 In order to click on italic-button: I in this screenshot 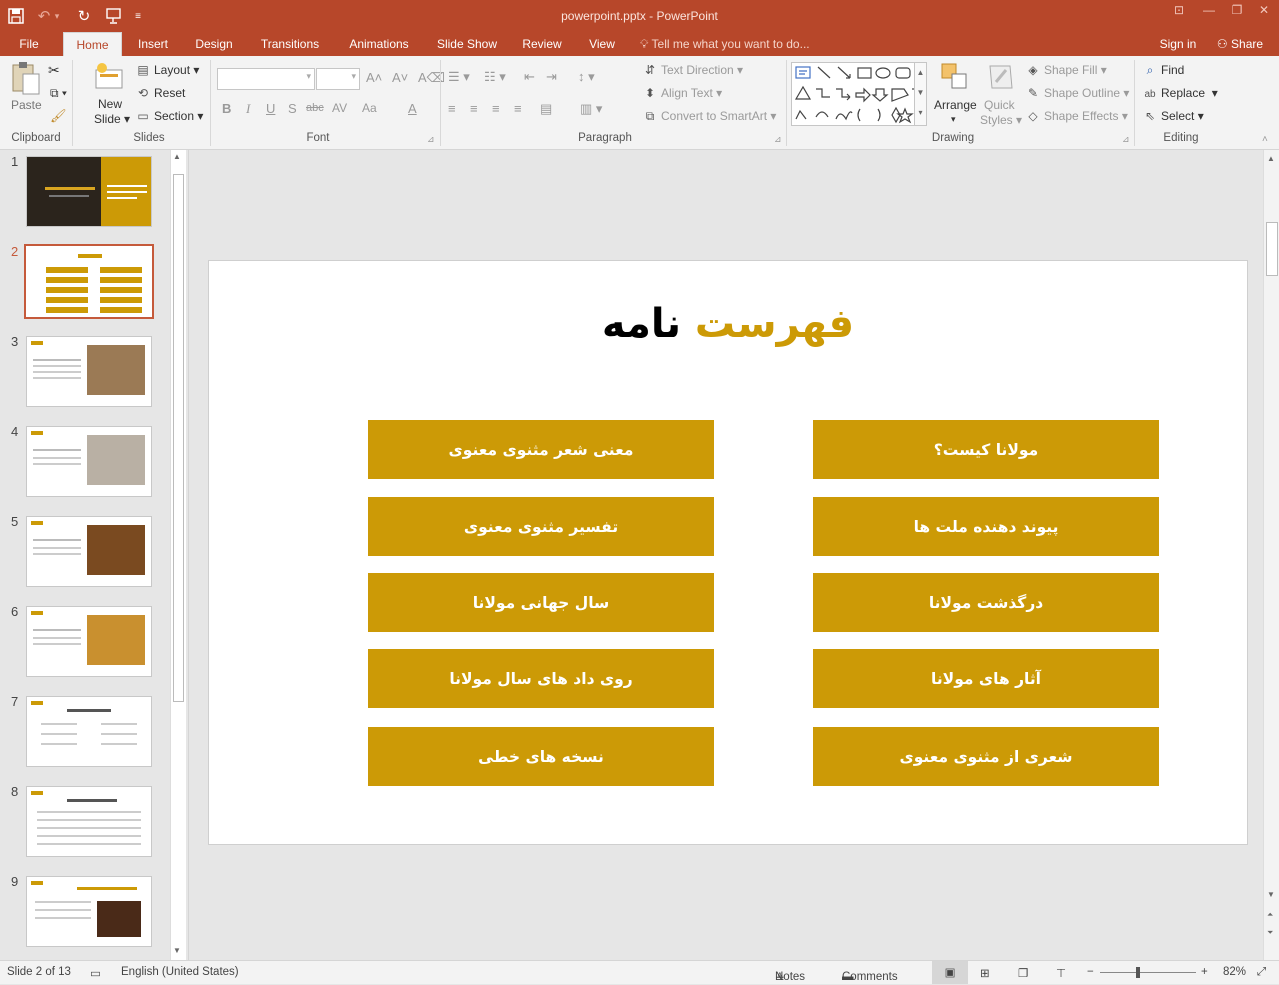, I will do `click(248, 109)`.